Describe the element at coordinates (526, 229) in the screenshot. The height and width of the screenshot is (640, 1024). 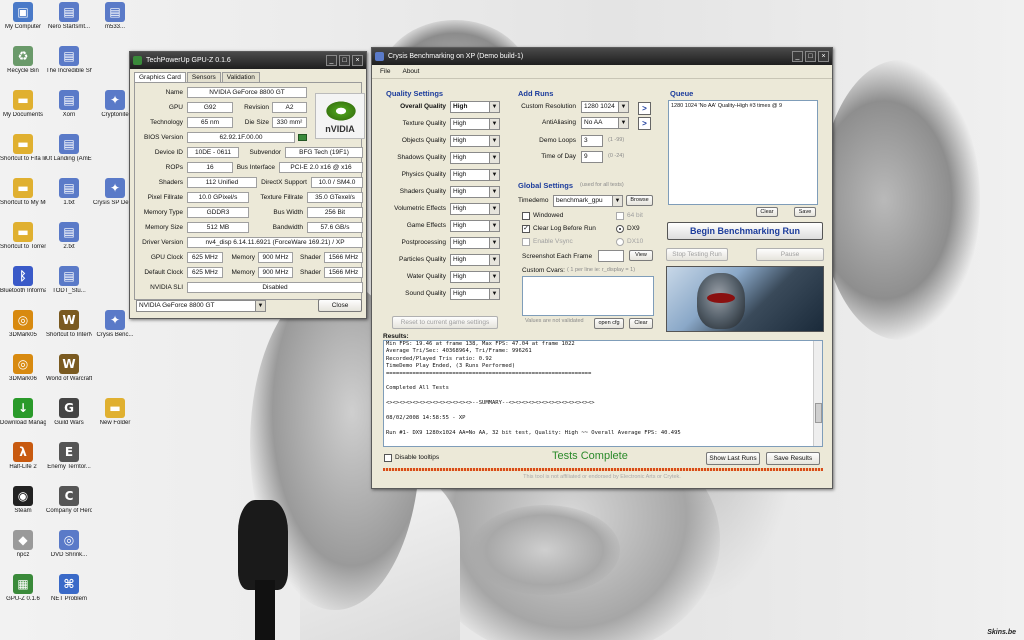
I see `clear-log-checkbox: ✓` at that location.